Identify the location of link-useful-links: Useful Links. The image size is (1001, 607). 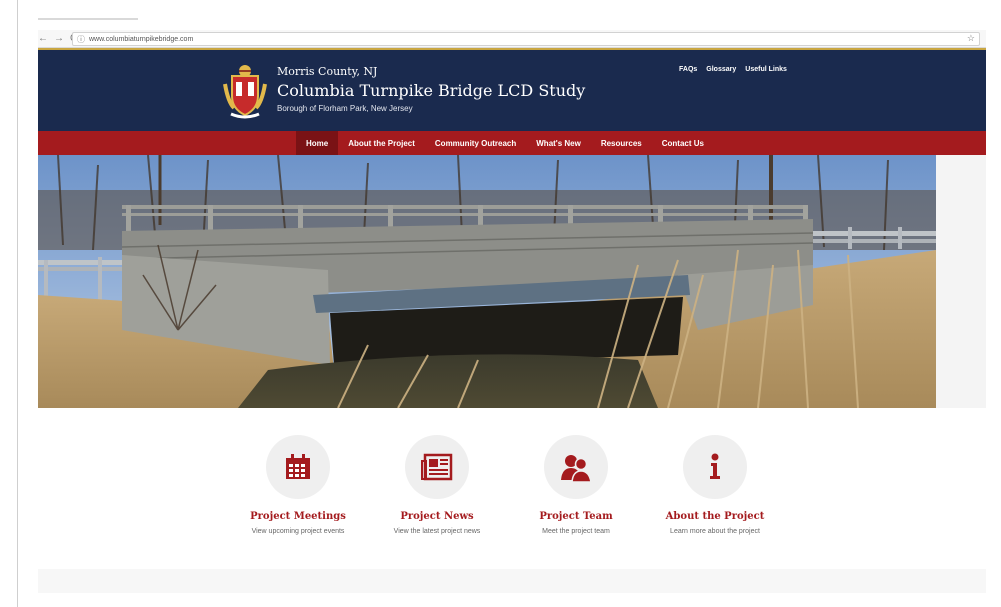
(766, 69).